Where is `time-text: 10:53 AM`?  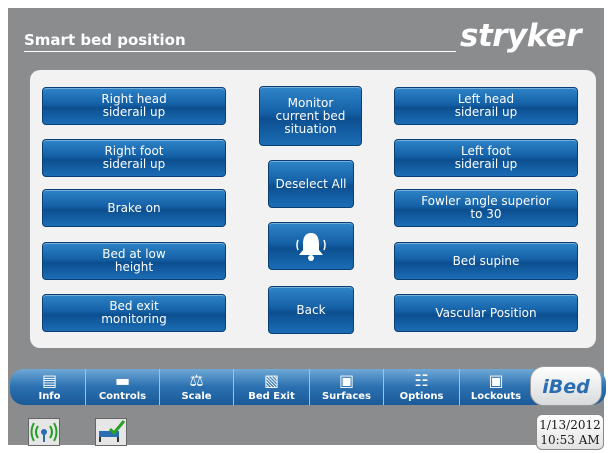 time-text: 10:53 AM is located at coordinates (570, 440).